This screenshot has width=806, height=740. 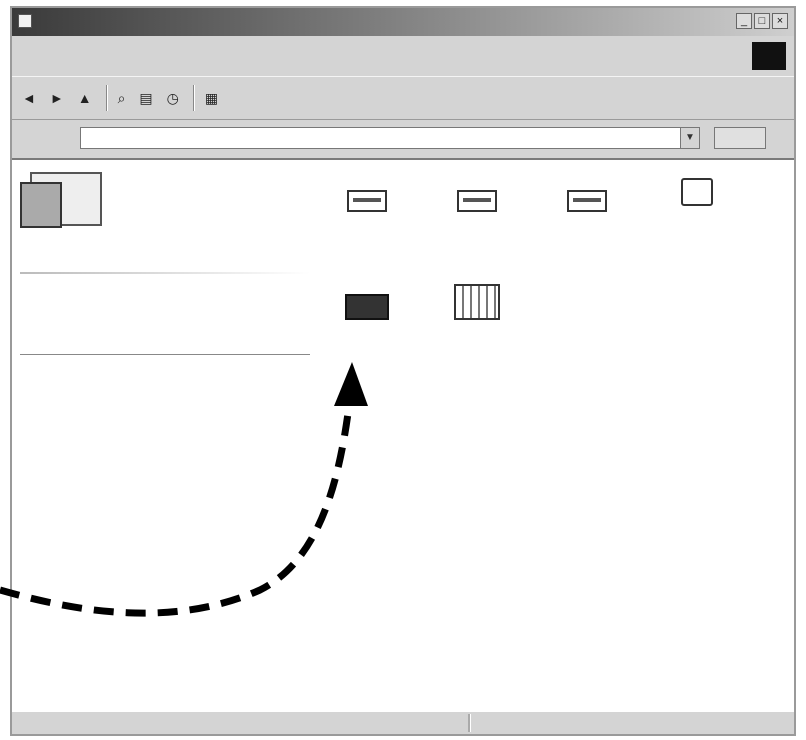 I want to click on forward-arrow-icon: ►, so click(x=56, y=98).